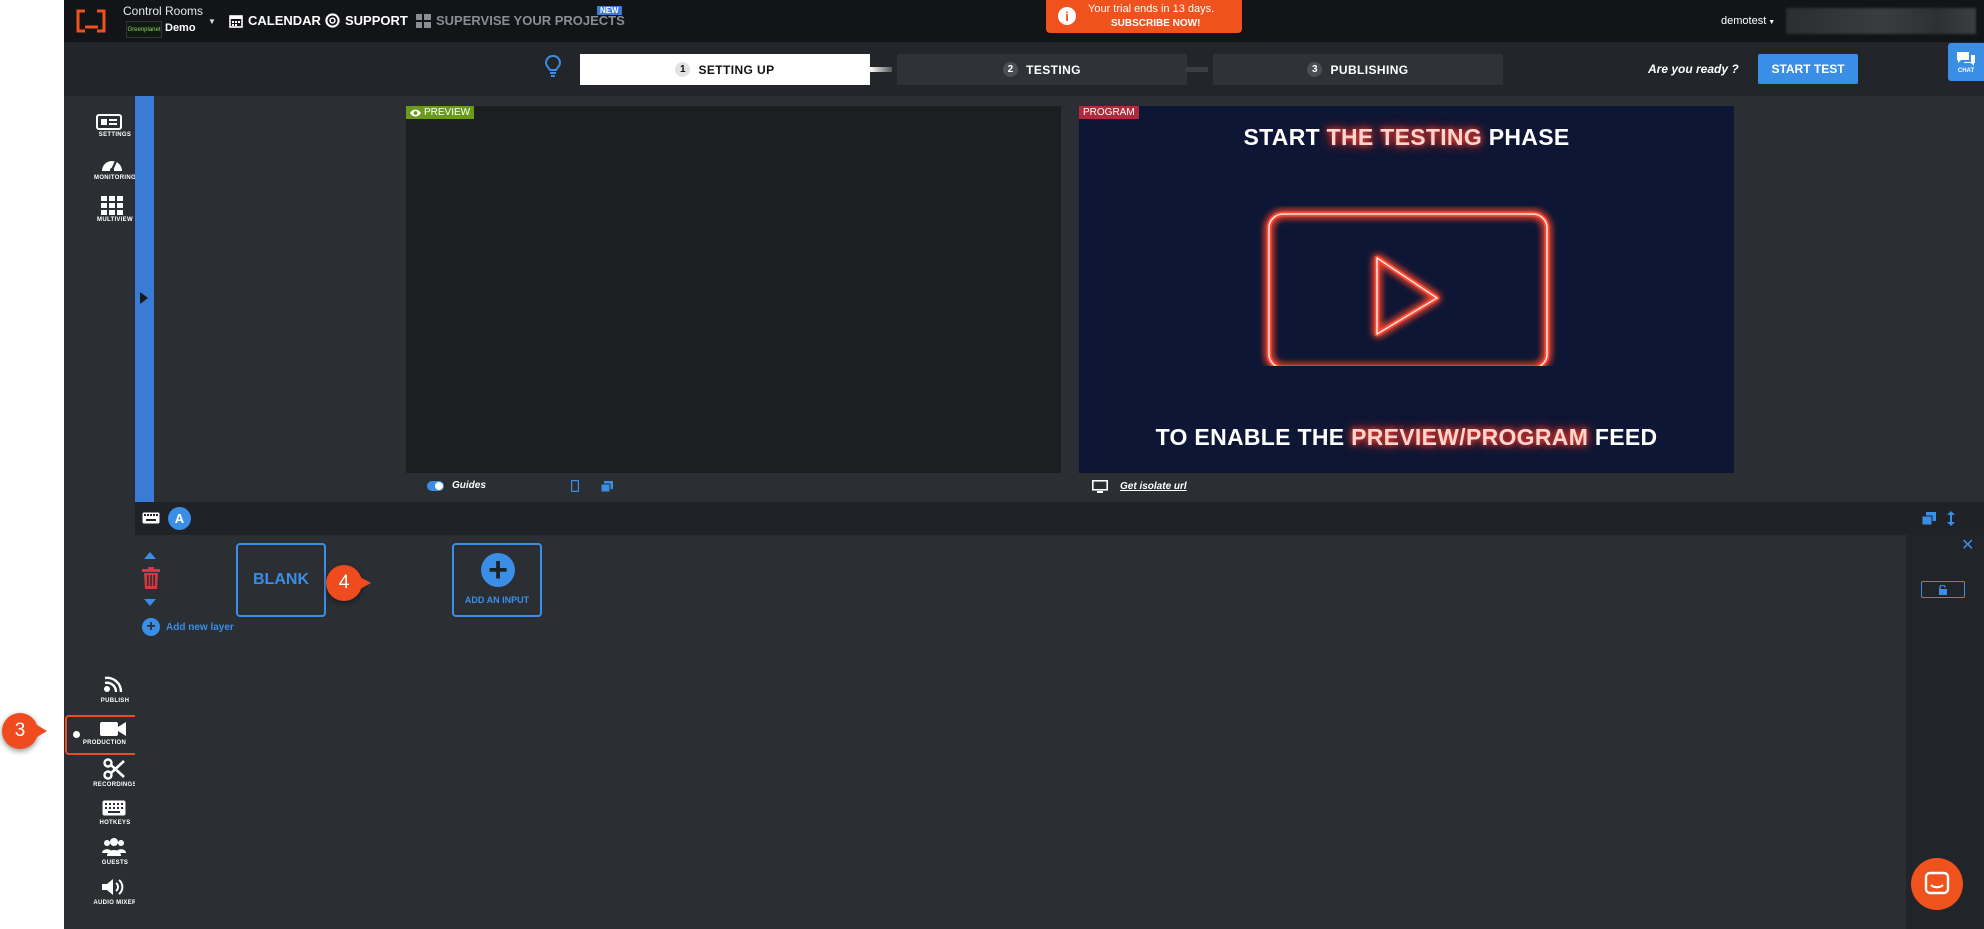 The image size is (1984, 929). I want to click on sidebar-item-publish: PUBLISH, so click(104, 690).